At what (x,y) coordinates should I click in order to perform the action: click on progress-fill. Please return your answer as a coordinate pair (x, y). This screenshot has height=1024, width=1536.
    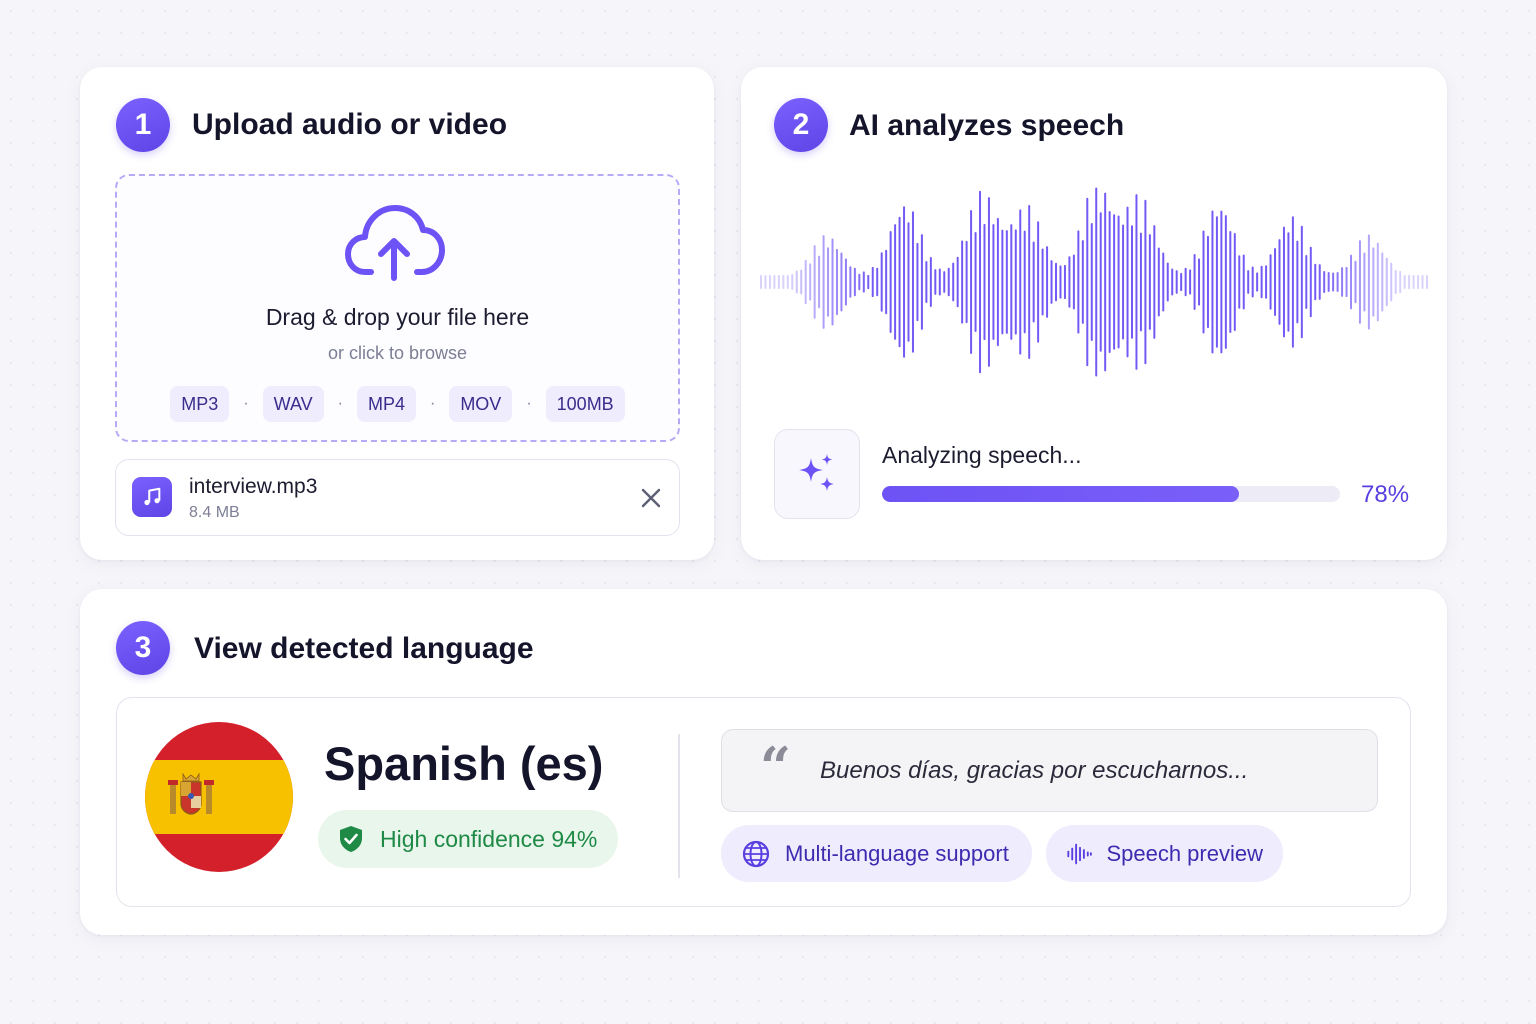
    Looking at the image, I should click on (1061, 494).